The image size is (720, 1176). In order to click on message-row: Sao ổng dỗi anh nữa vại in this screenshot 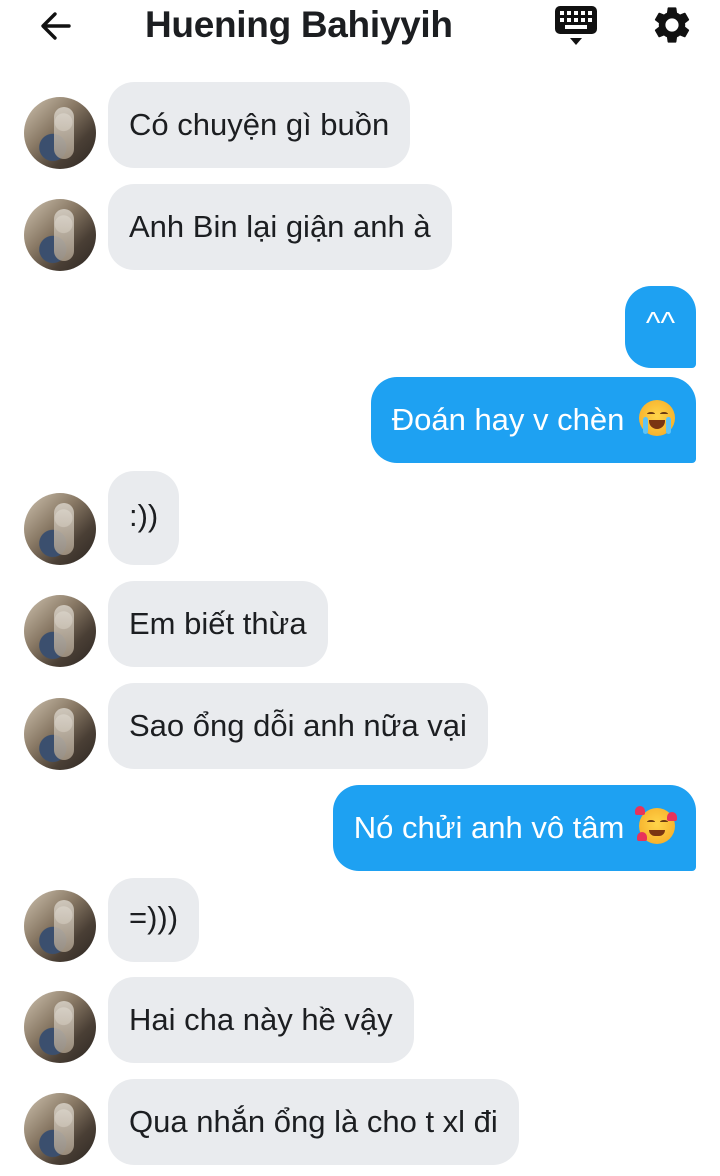, I will do `click(360, 726)`.